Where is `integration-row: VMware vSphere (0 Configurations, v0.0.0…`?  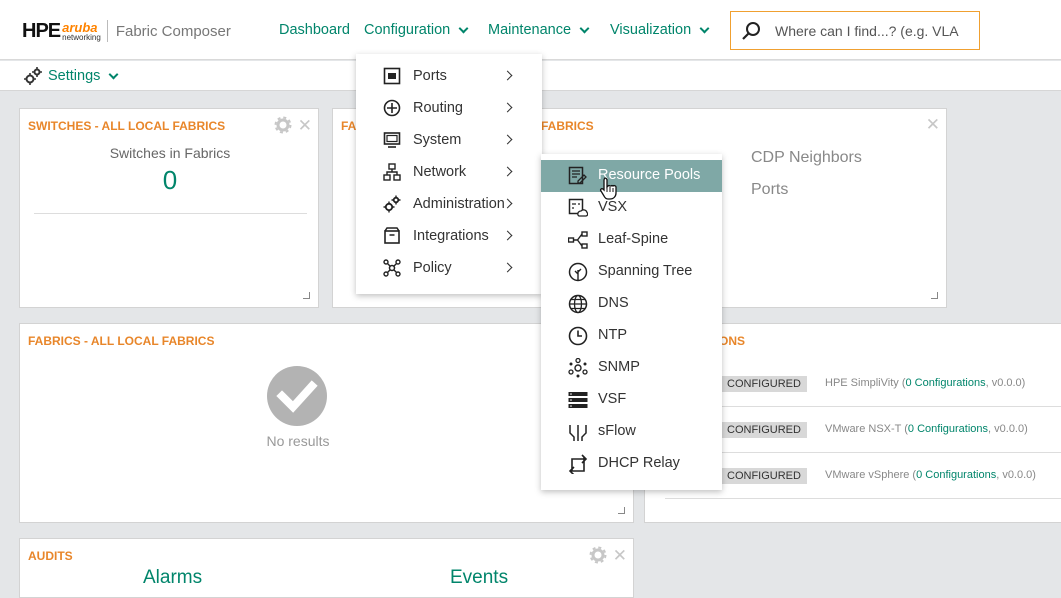 integration-row: VMware vSphere (0 Configurations, v0.0.0… is located at coordinates (930, 475).